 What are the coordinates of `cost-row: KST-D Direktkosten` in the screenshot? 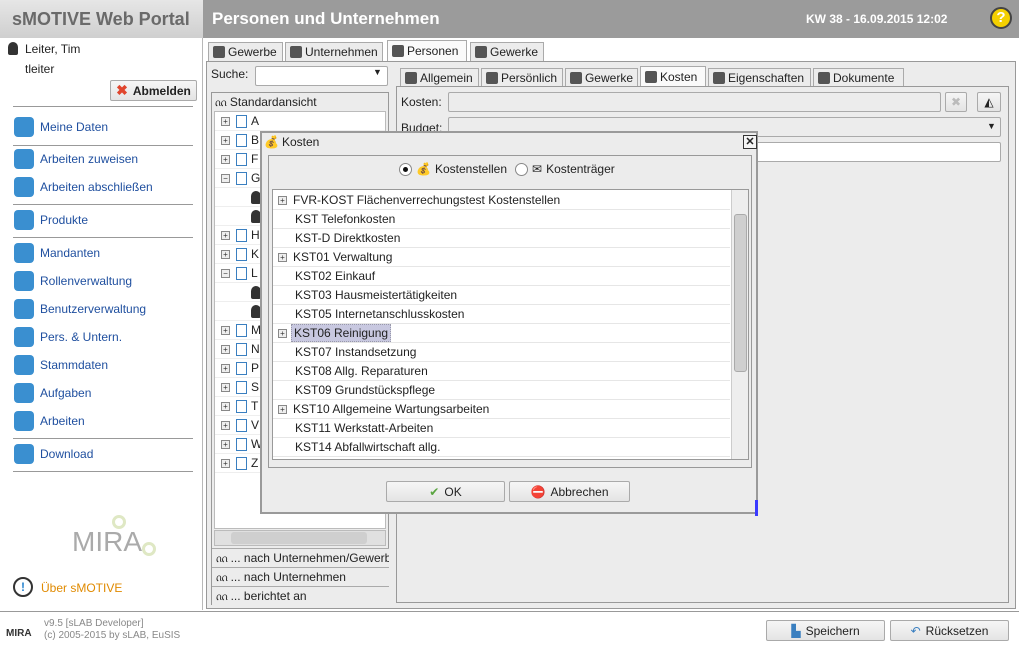 It's located at (501, 238).